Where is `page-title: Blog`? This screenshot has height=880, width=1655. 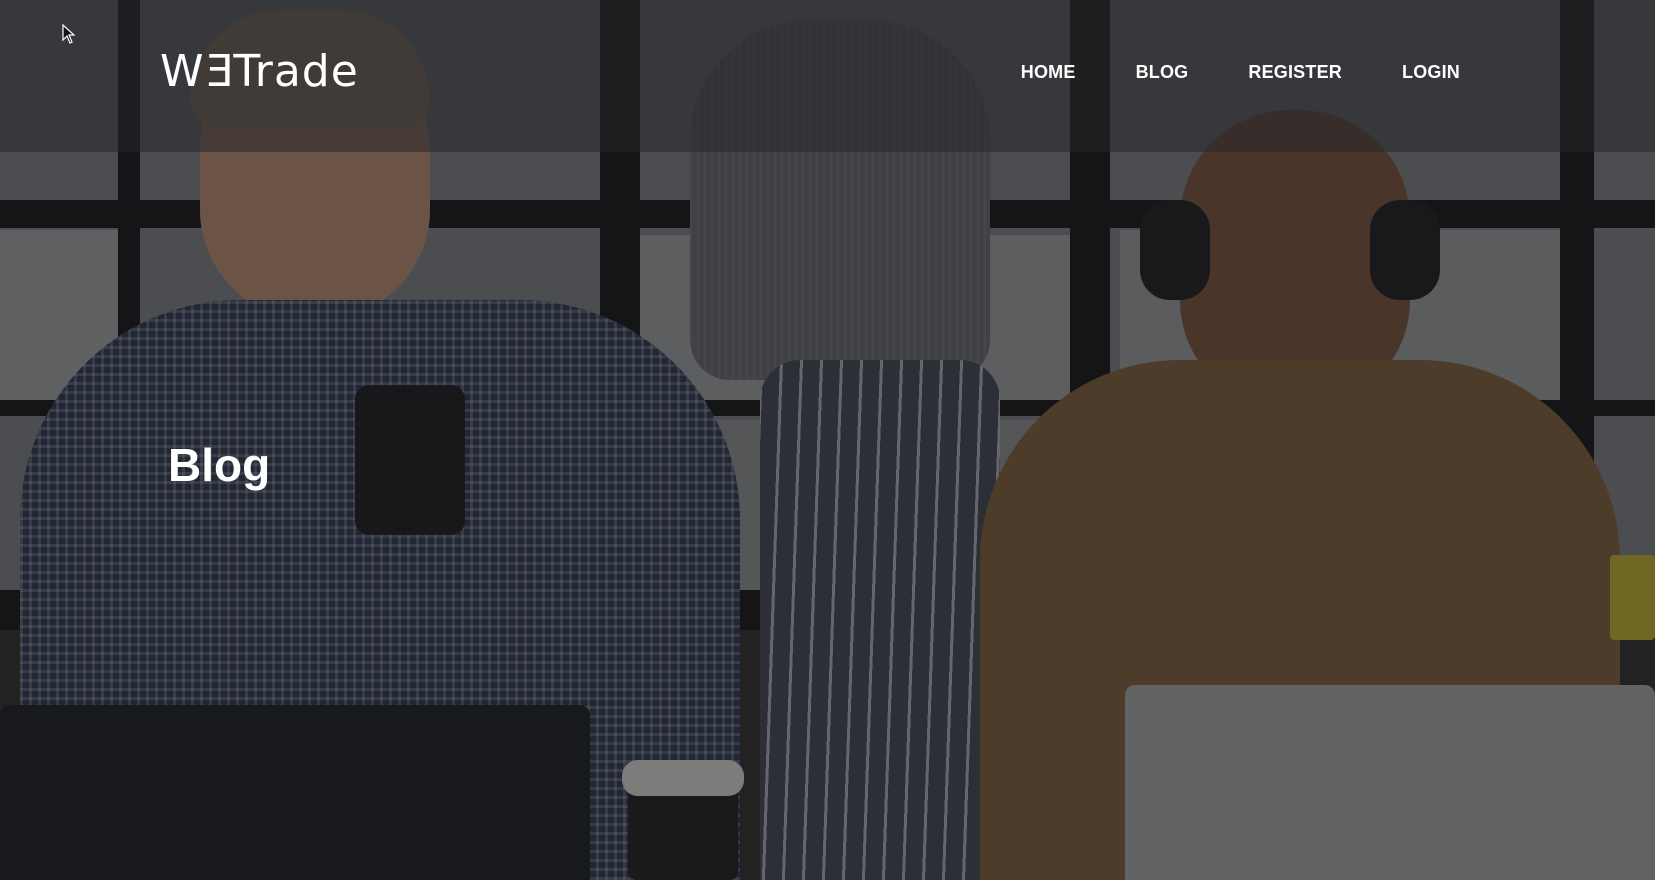
page-title: Blog is located at coordinates (219, 465).